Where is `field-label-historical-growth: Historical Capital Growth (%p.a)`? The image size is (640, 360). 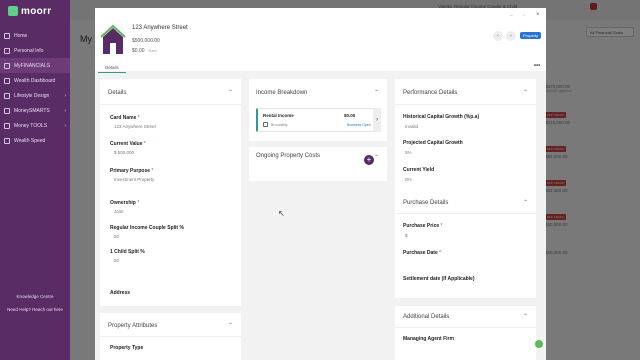 field-label-historical-growth: Historical Capital Growth (%p.a) is located at coordinates (441, 117).